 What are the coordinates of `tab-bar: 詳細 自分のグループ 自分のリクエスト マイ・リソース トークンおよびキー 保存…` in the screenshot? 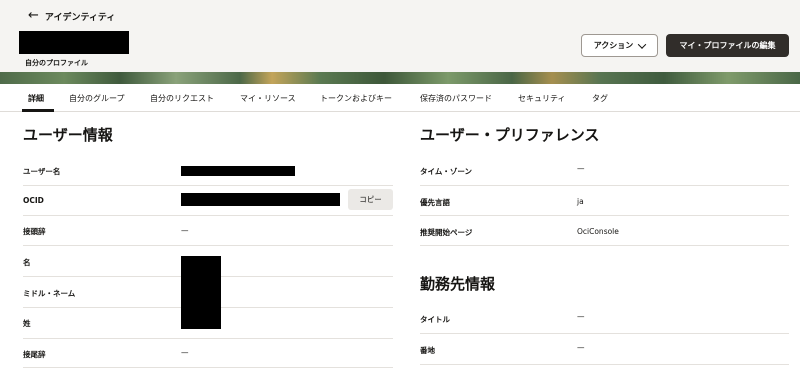 It's located at (400, 98).